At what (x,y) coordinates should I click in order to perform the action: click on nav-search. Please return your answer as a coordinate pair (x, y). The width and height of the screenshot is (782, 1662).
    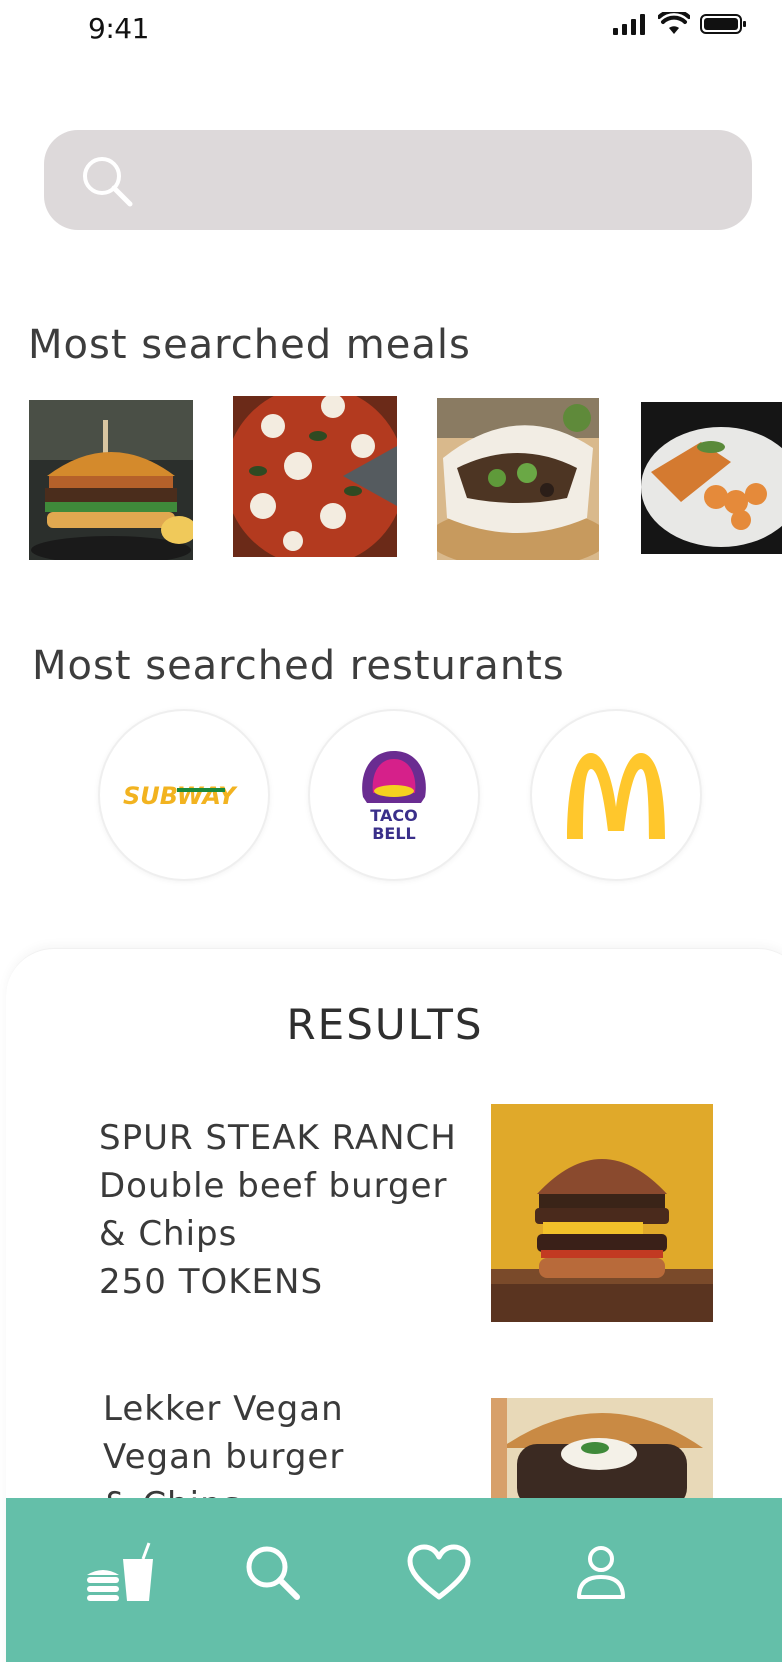
    Looking at the image, I should click on (273, 1573).